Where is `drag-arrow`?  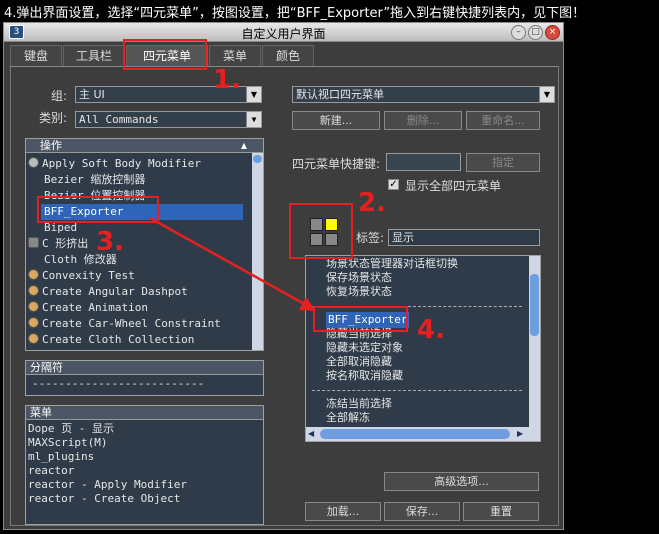 drag-arrow is located at coordinates (232, 263).